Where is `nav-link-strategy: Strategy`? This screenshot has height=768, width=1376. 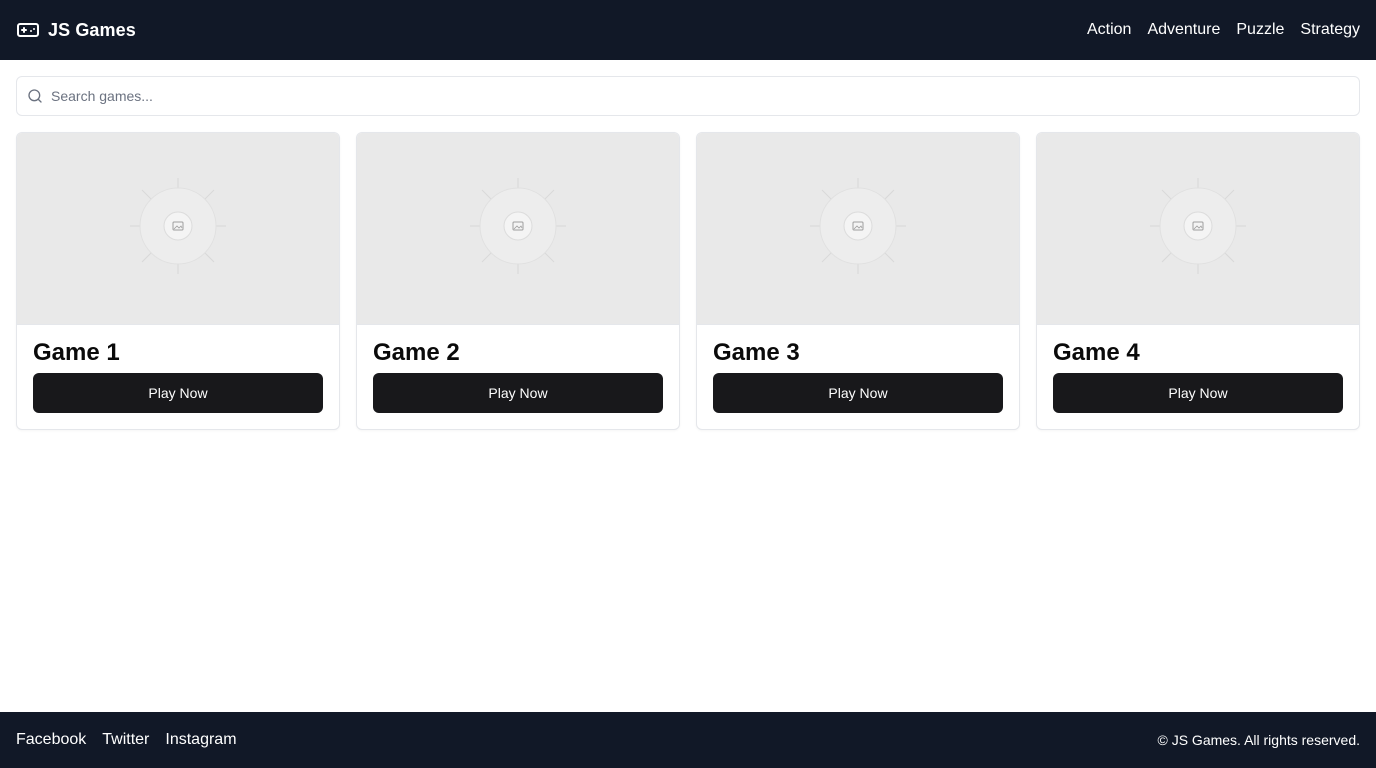 nav-link-strategy: Strategy is located at coordinates (1330, 30).